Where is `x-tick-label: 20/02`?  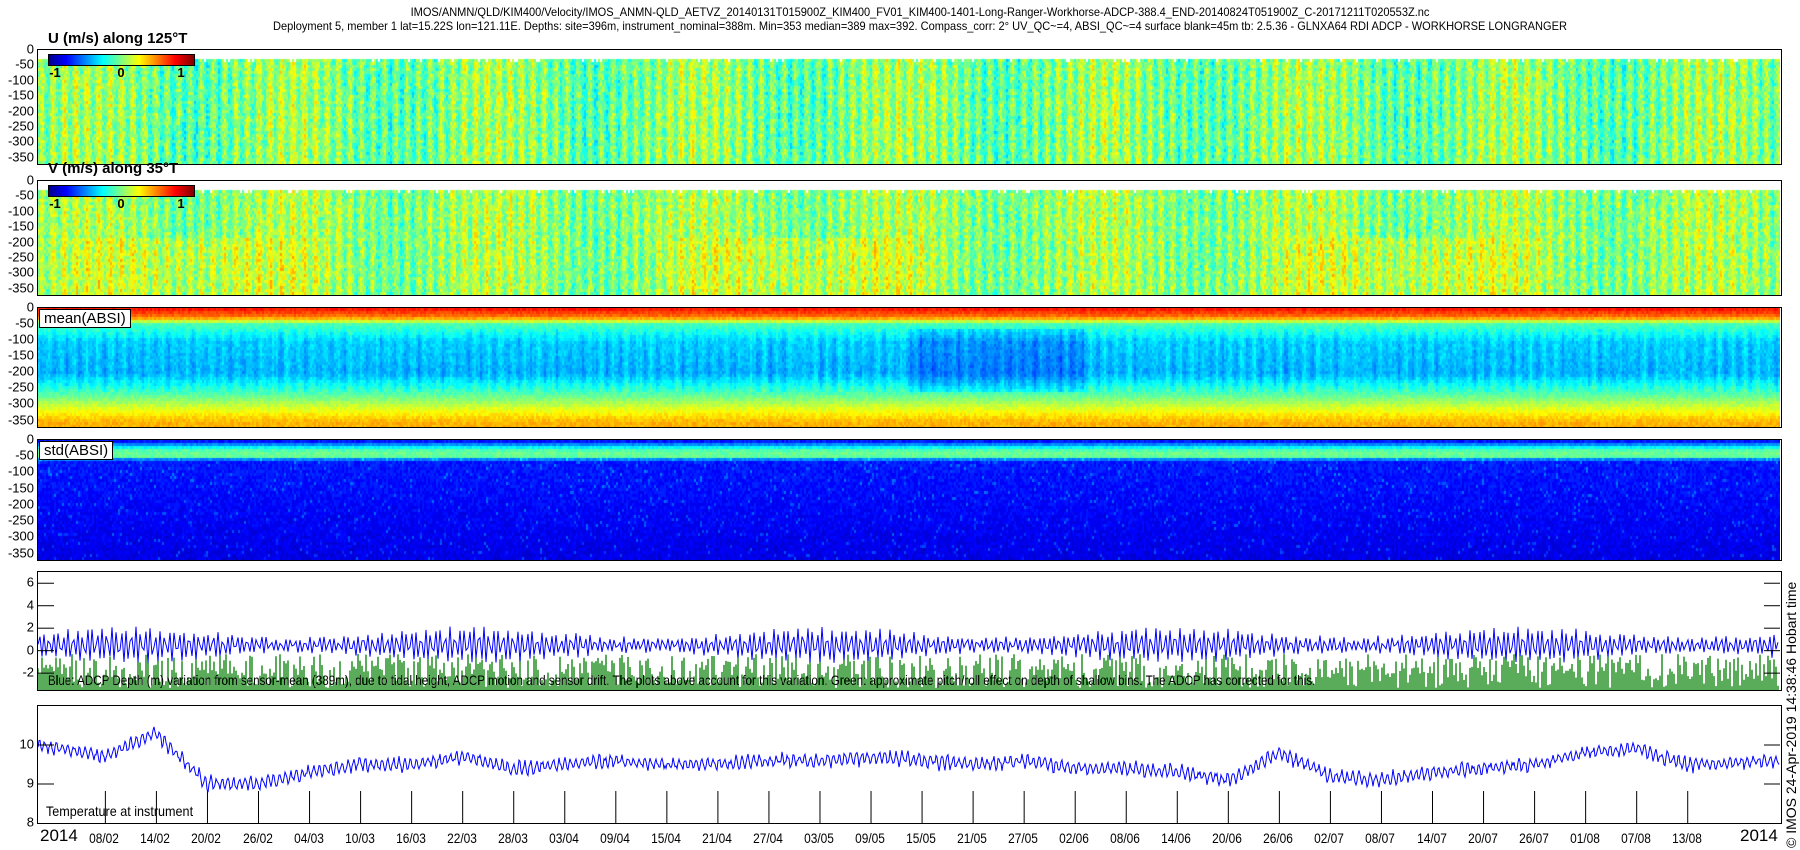 x-tick-label: 20/02 is located at coordinates (206, 838).